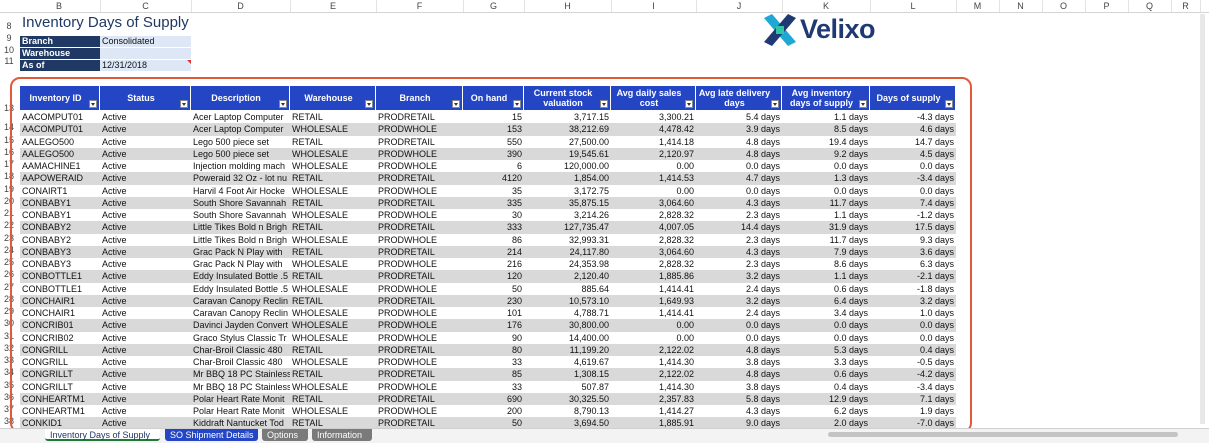 This screenshot has width=1209, height=443. What do you see at coordinates (826, 374) in the screenshot?
I see `table-cell: 0.6 days` at bounding box center [826, 374].